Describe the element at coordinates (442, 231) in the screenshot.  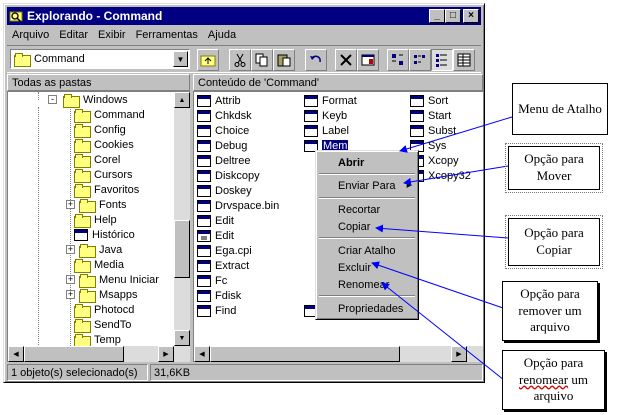
I see `arrow-copy` at that location.